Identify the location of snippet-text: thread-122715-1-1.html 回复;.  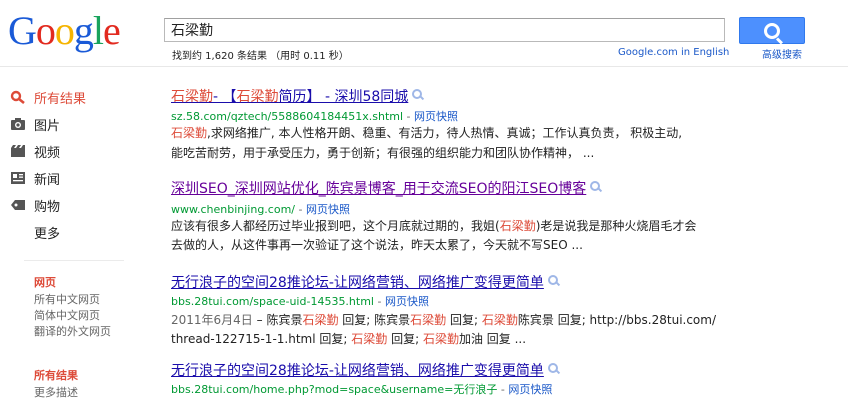
(261, 339).